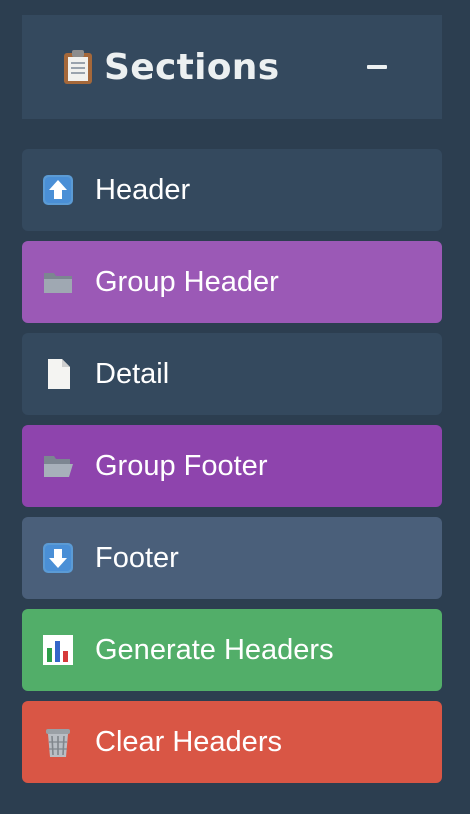  What do you see at coordinates (132, 373) in the screenshot?
I see `section-item-label: Detail` at bounding box center [132, 373].